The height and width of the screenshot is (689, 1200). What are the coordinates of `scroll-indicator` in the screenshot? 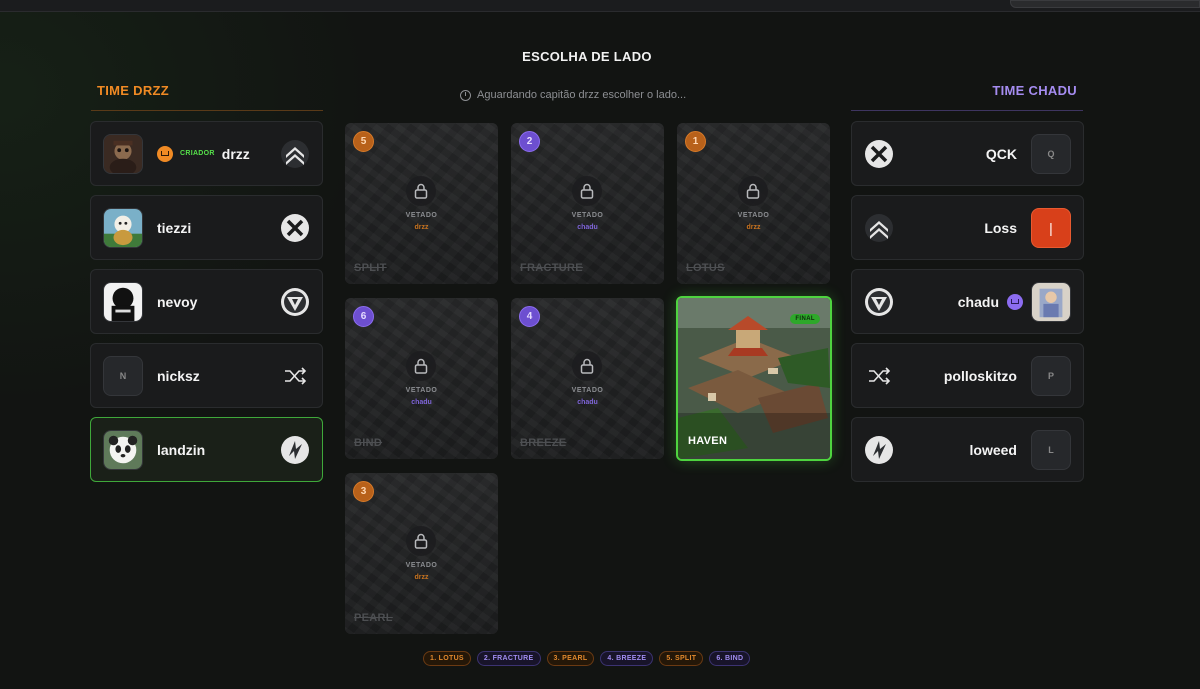 It's located at (1105, 4).